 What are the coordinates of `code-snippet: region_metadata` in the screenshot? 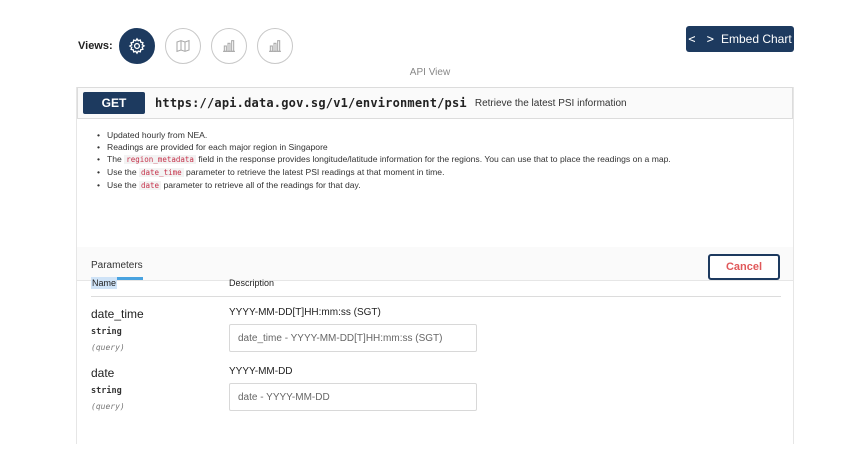 It's located at (160, 159).